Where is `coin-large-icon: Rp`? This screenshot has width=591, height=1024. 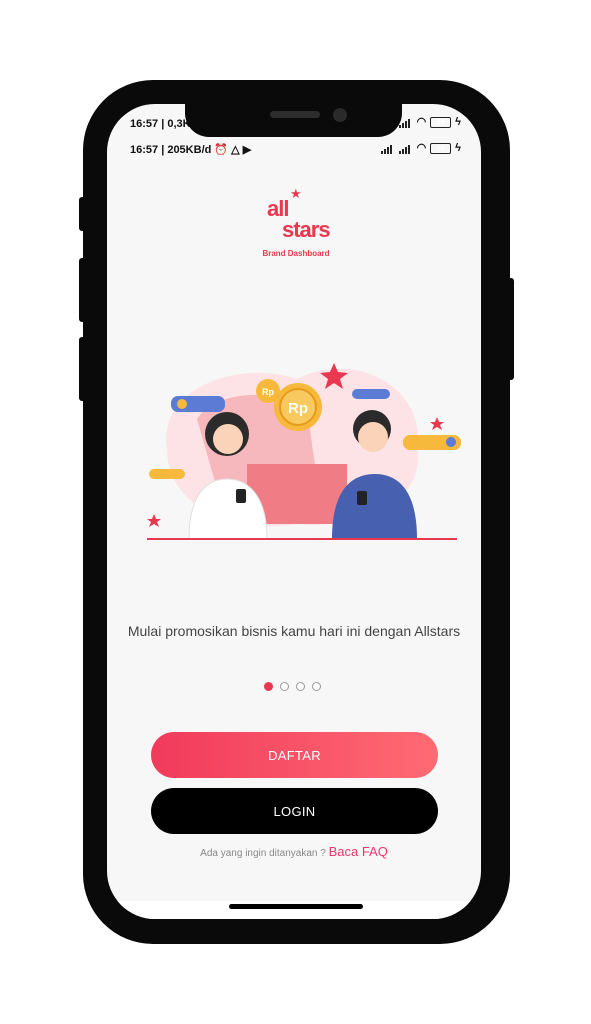
coin-large-icon: Rp is located at coordinates (298, 407).